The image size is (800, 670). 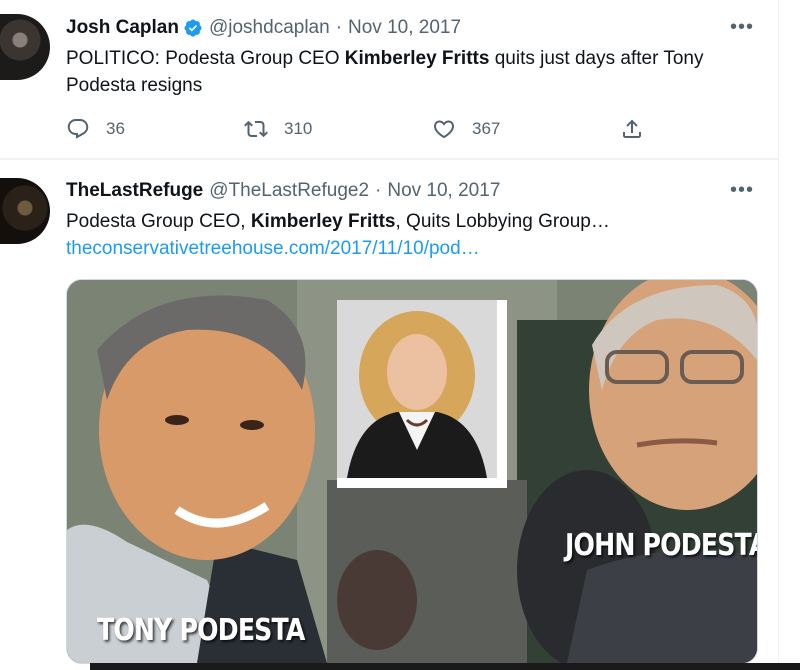 What do you see at coordinates (289, 191) in the screenshot?
I see `author-handle: @TheLastRefuge2` at bounding box center [289, 191].